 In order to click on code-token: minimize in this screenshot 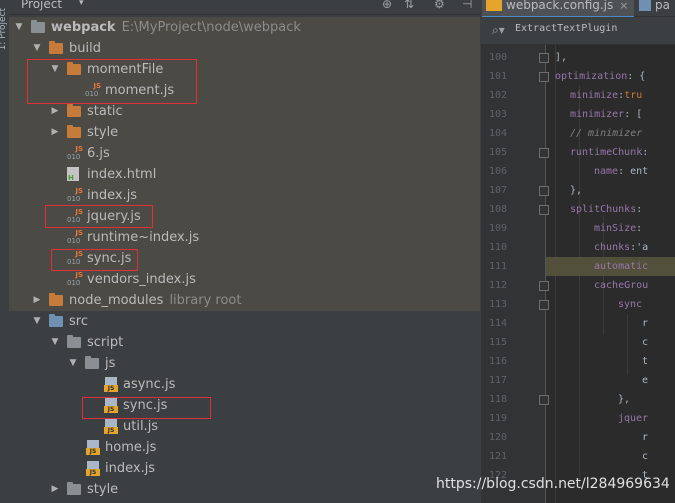, I will do `click(594, 95)`.